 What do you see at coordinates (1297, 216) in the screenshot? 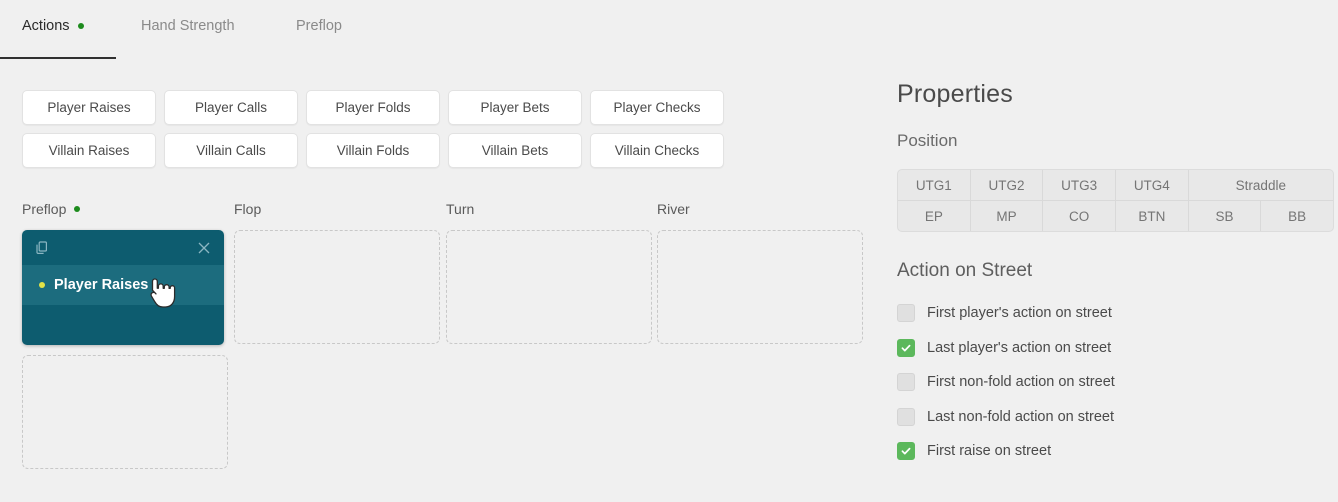
I see `position-cell-bb: BB` at bounding box center [1297, 216].